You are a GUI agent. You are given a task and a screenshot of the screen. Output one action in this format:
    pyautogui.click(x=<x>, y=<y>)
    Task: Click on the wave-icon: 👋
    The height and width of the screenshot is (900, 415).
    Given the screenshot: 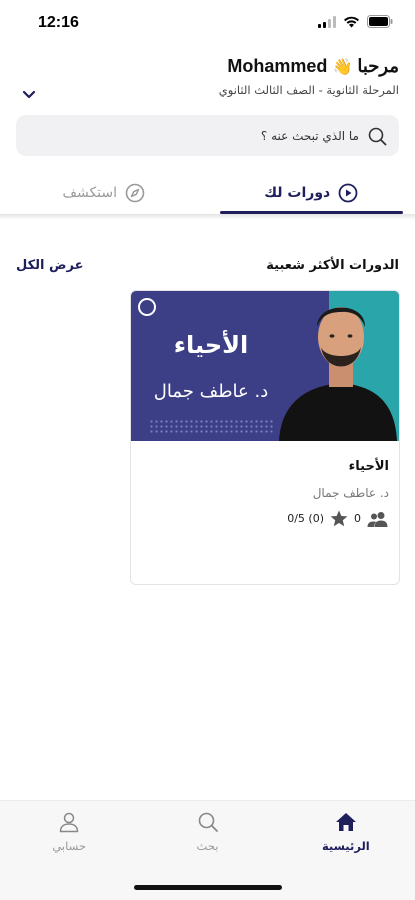 What is the action you would take?
    pyautogui.click(x=342, y=67)
    